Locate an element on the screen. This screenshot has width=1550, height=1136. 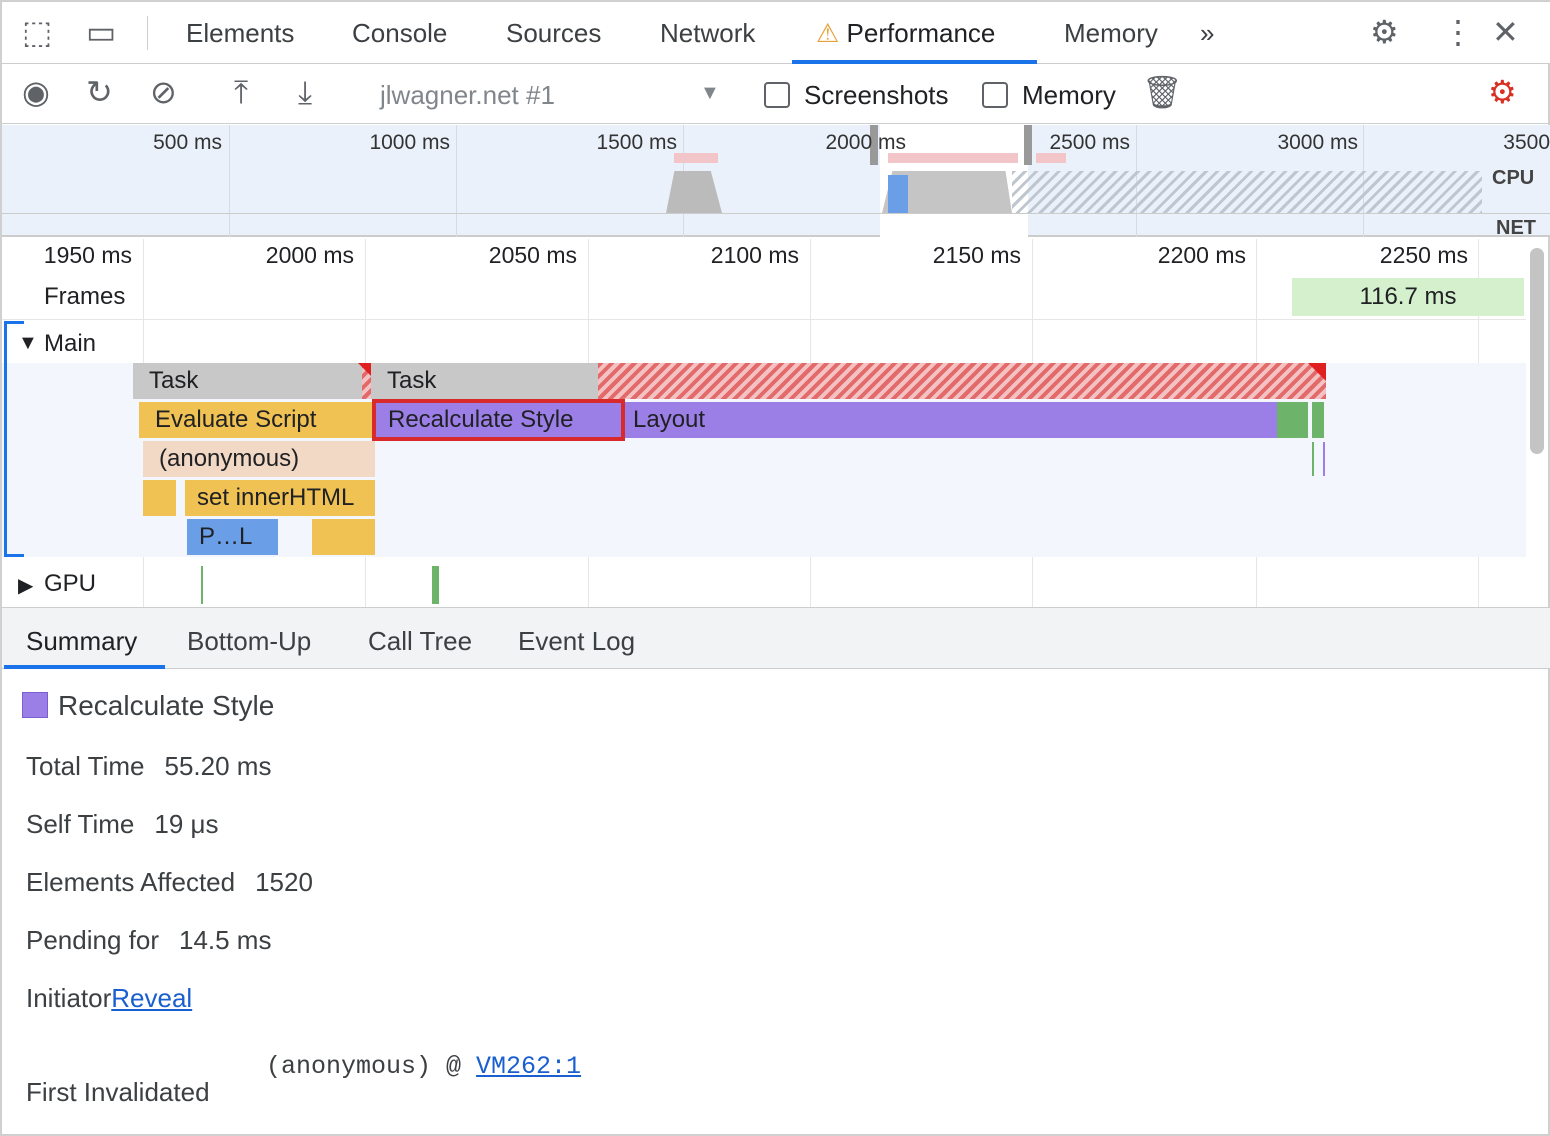
reveal-link: Reveal is located at coordinates (151, 998).